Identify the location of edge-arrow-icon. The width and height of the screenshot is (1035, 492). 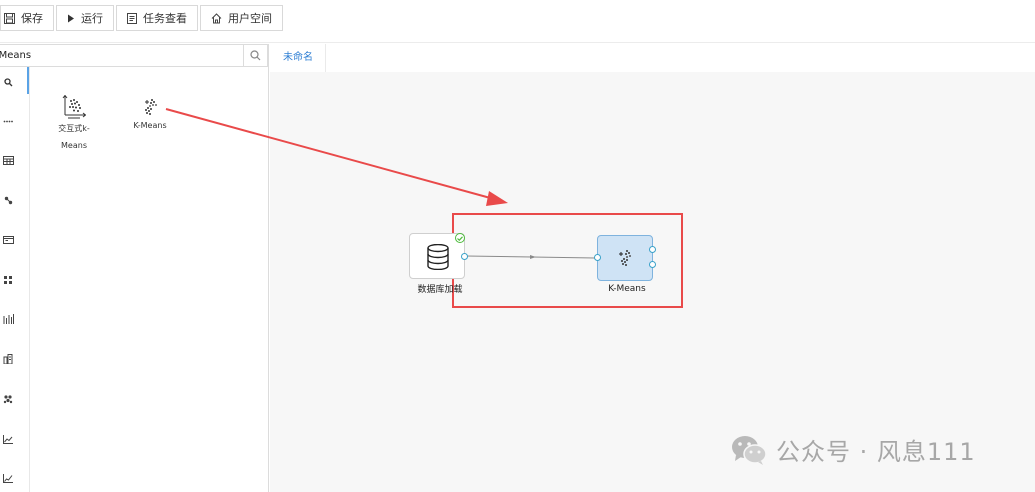
(533, 257).